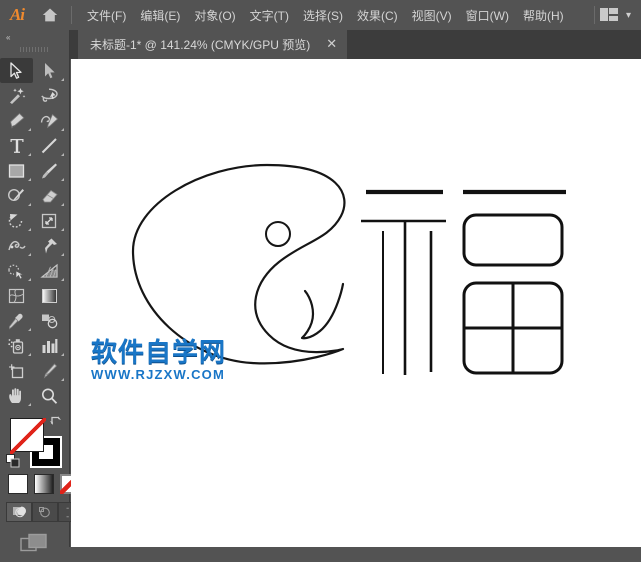 The image size is (641, 562). I want to click on menu-window: 窗口(W), so click(487, 15).